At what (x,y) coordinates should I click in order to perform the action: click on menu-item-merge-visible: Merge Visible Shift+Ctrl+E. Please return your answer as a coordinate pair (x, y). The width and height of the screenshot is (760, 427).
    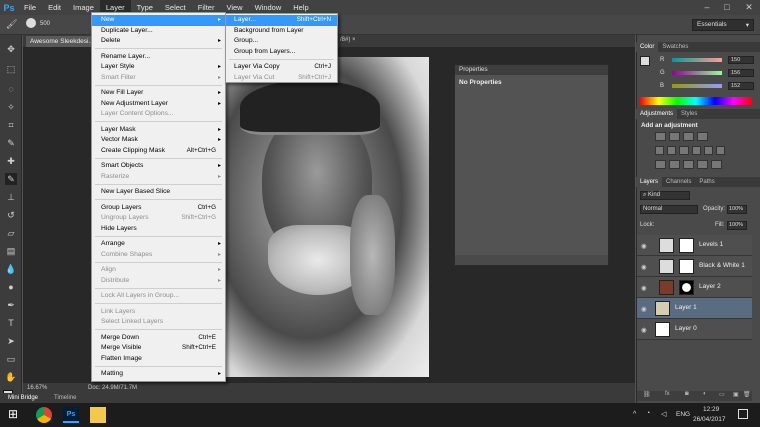
    Looking at the image, I should click on (158, 348).